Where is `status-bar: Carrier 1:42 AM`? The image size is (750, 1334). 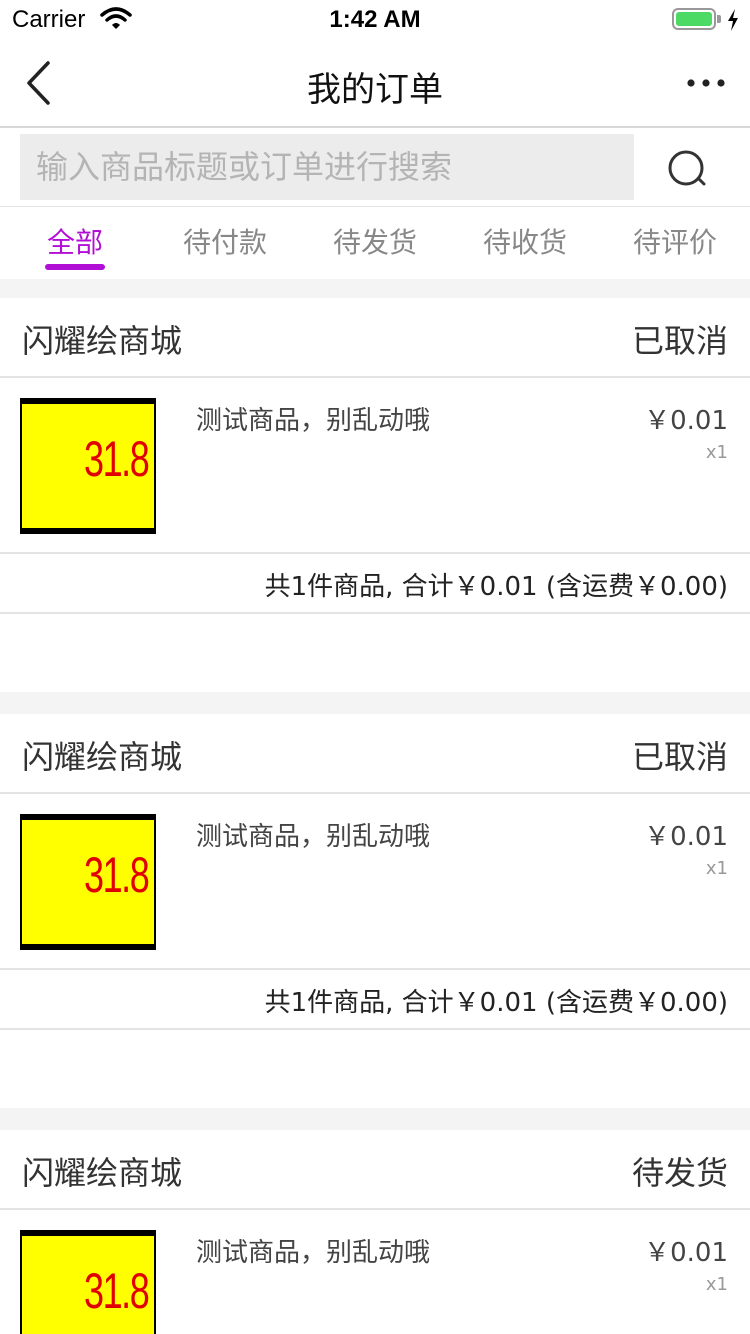 status-bar: Carrier 1:42 AM is located at coordinates (375, 20).